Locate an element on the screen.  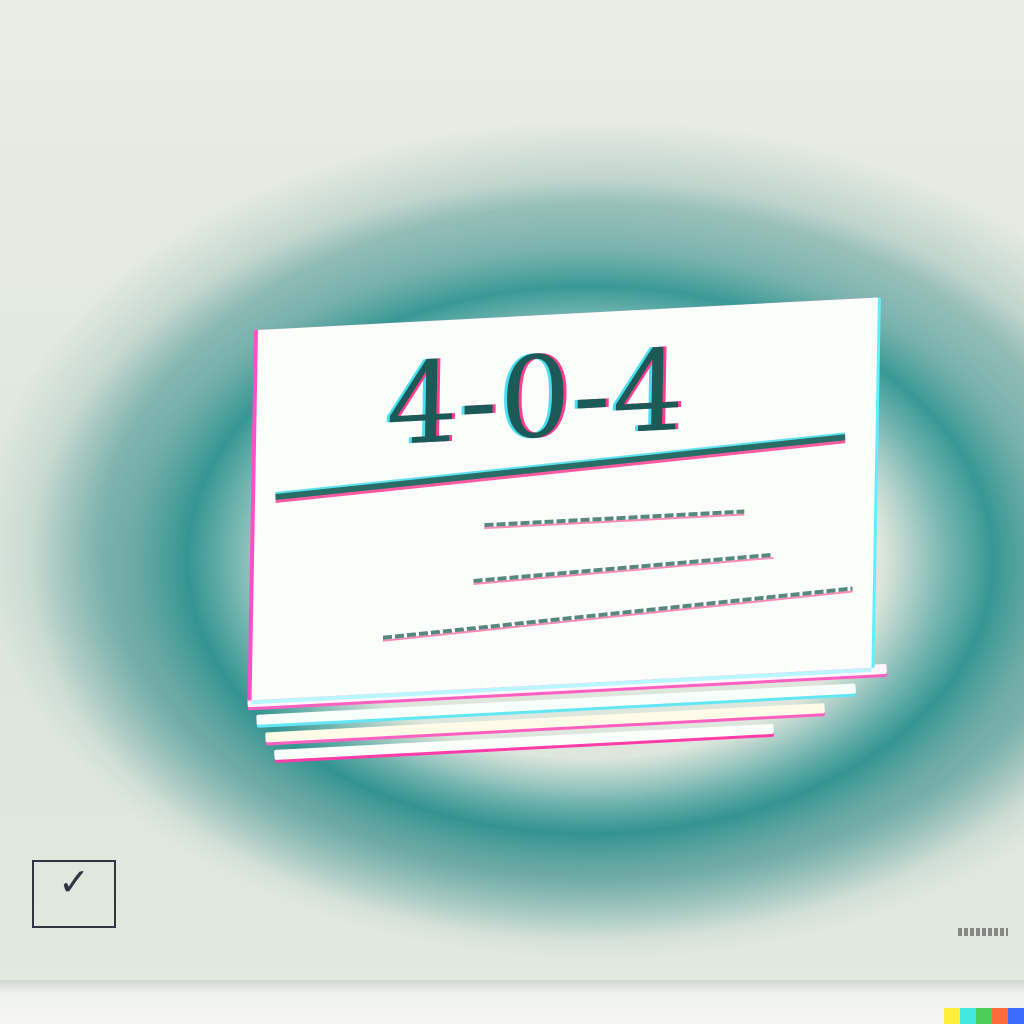
floor-strip is located at coordinates (512, 1002).